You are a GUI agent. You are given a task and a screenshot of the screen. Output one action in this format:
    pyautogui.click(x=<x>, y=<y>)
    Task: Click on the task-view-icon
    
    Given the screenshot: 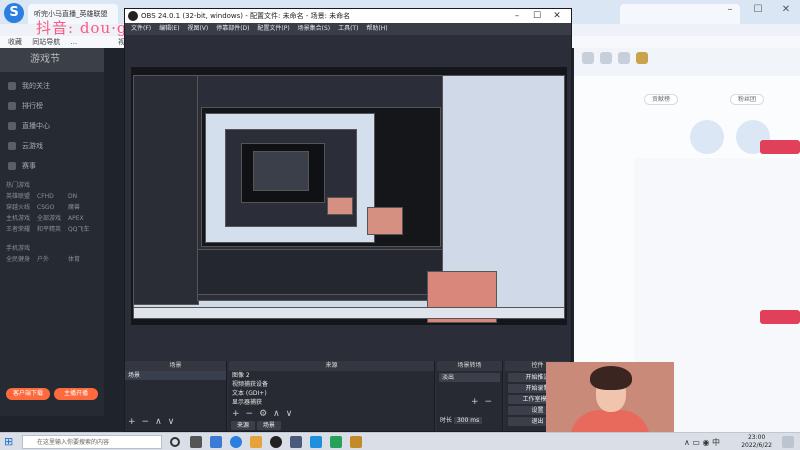 What is the action you would take?
    pyautogui.click(x=196, y=442)
    